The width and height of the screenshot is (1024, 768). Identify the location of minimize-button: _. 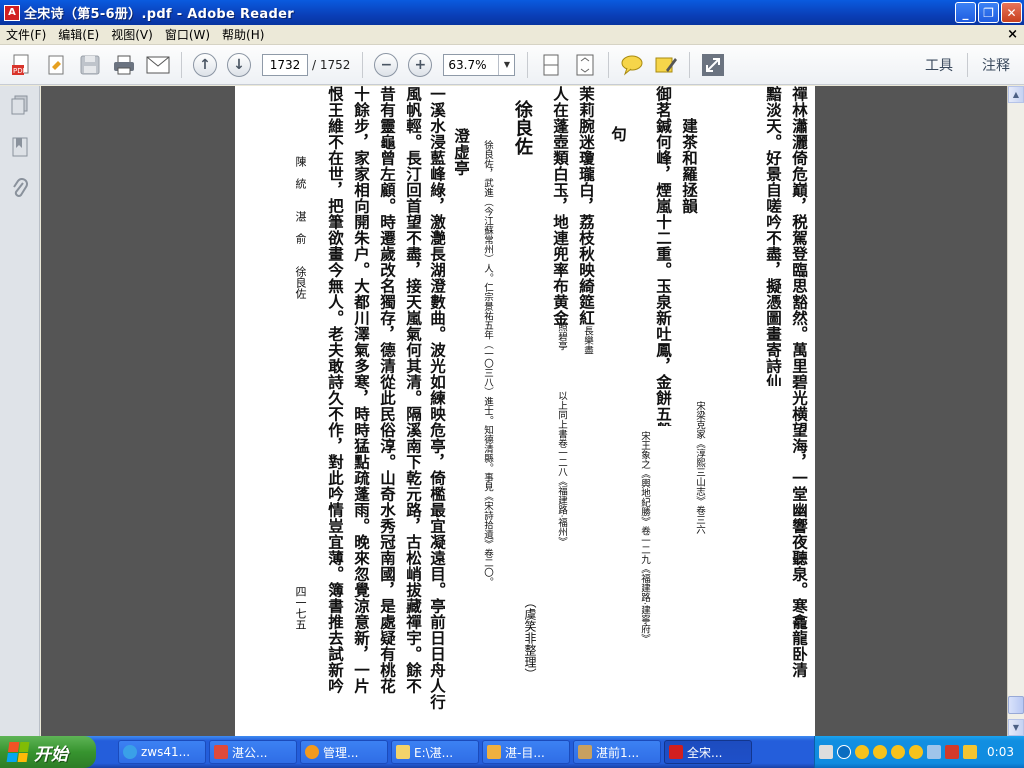
(965, 12).